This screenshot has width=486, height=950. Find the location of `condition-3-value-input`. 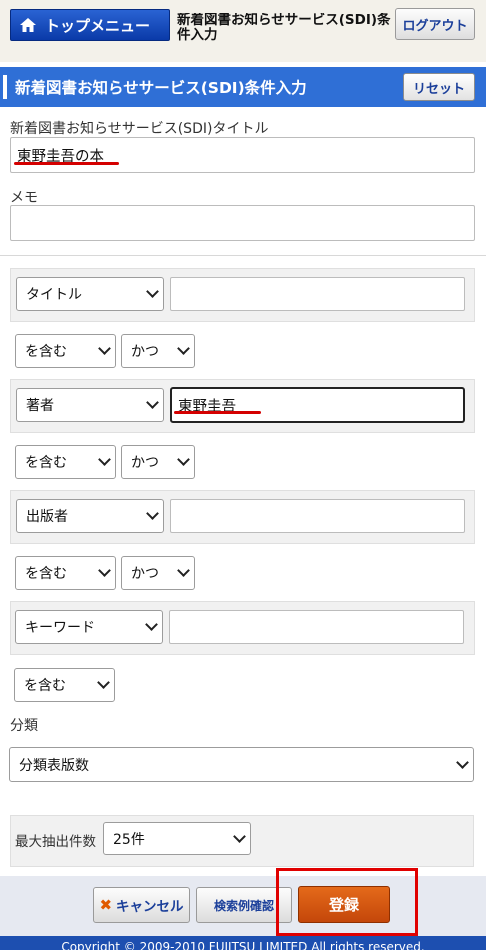

condition-3-value-input is located at coordinates (317, 516).